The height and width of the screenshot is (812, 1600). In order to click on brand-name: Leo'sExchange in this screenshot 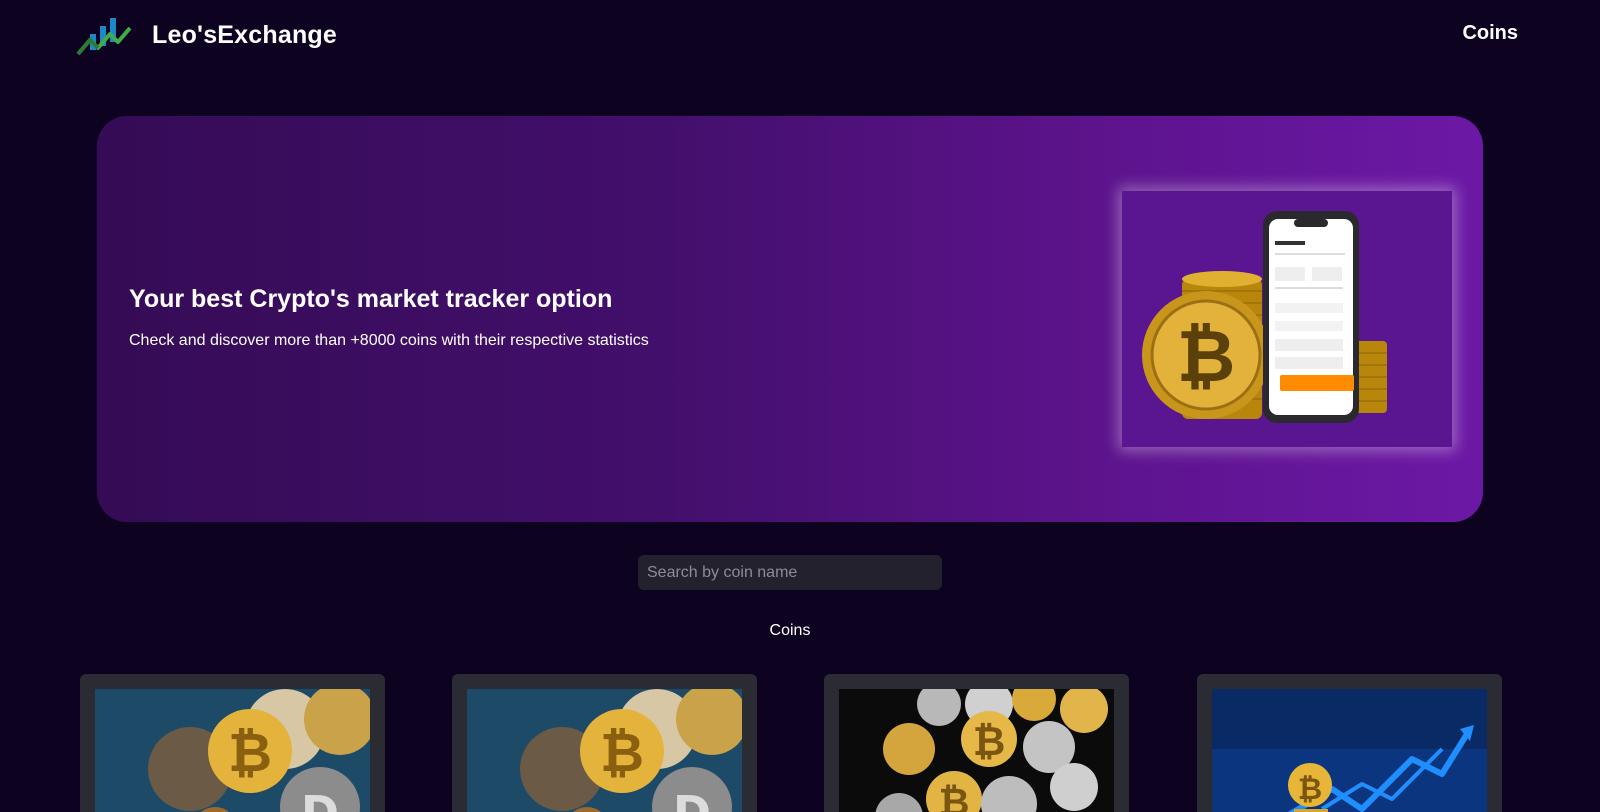, I will do `click(244, 34)`.